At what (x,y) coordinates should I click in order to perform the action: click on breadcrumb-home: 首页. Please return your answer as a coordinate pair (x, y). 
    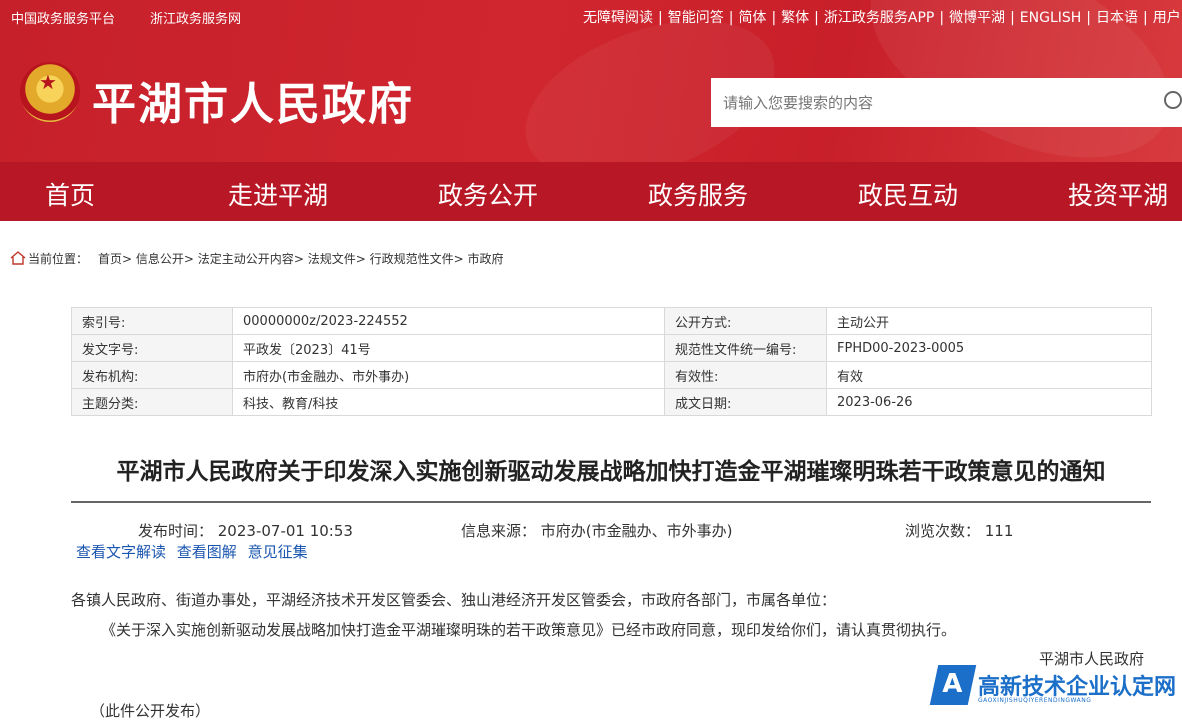
    Looking at the image, I should click on (110, 259).